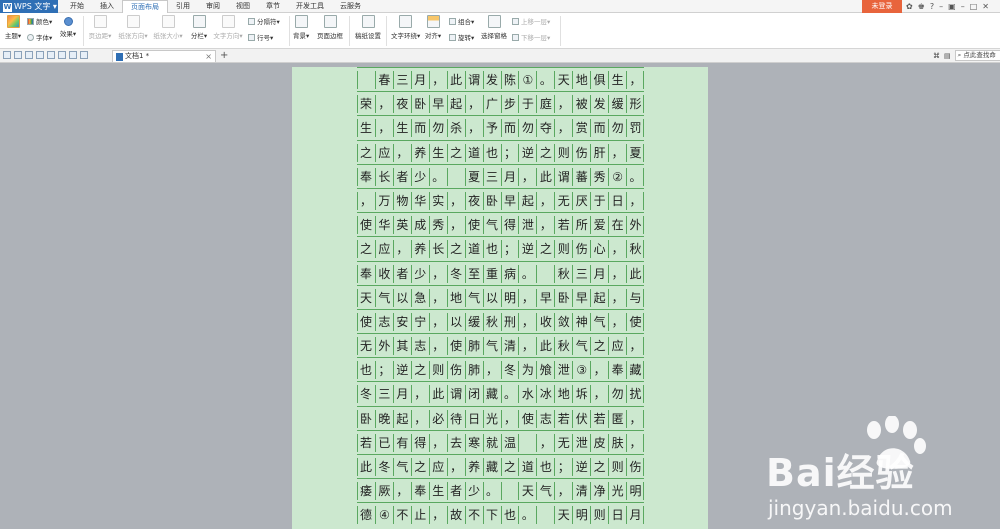 This screenshot has width=1000, height=529. Describe the element at coordinates (77, 6) in the screenshot. I see `tab-0: 开始` at that location.